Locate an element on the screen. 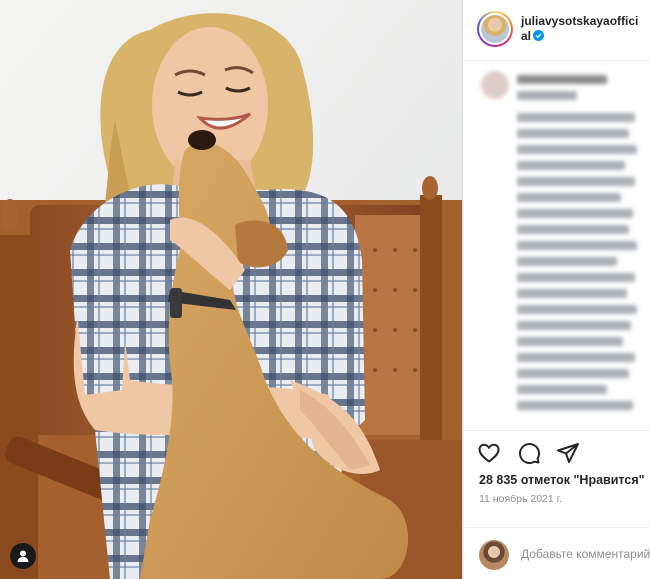  profile-avatar is located at coordinates (495, 29).